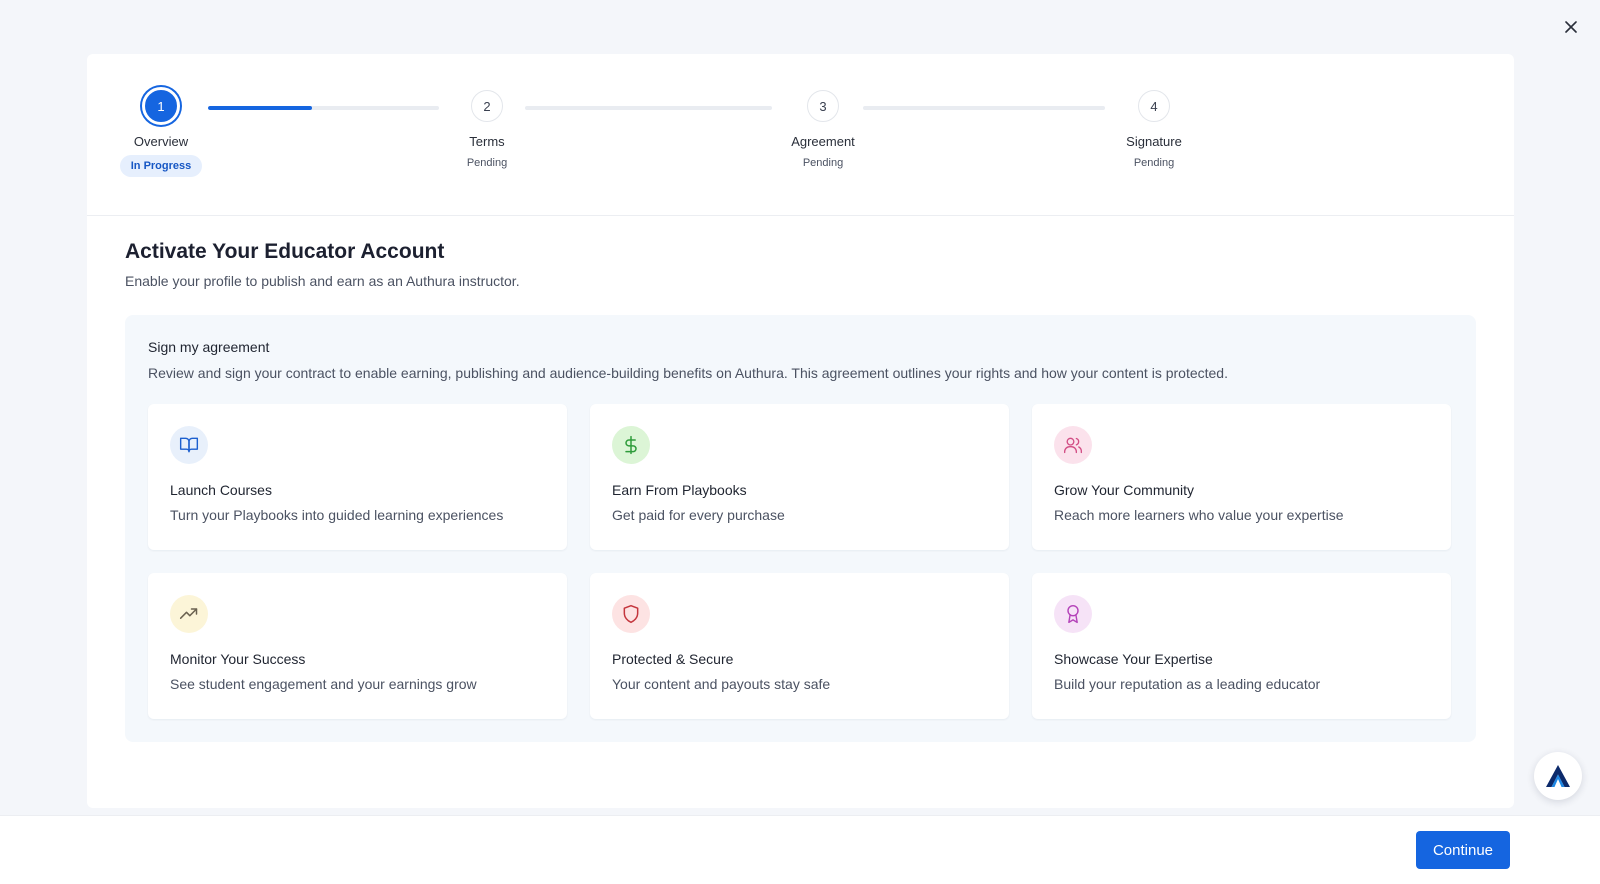 The width and height of the screenshot is (1600, 884). Describe the element at coordinates (209, 347) in the screenshot. I see `agreement-title: Sign my agreement` at that location.